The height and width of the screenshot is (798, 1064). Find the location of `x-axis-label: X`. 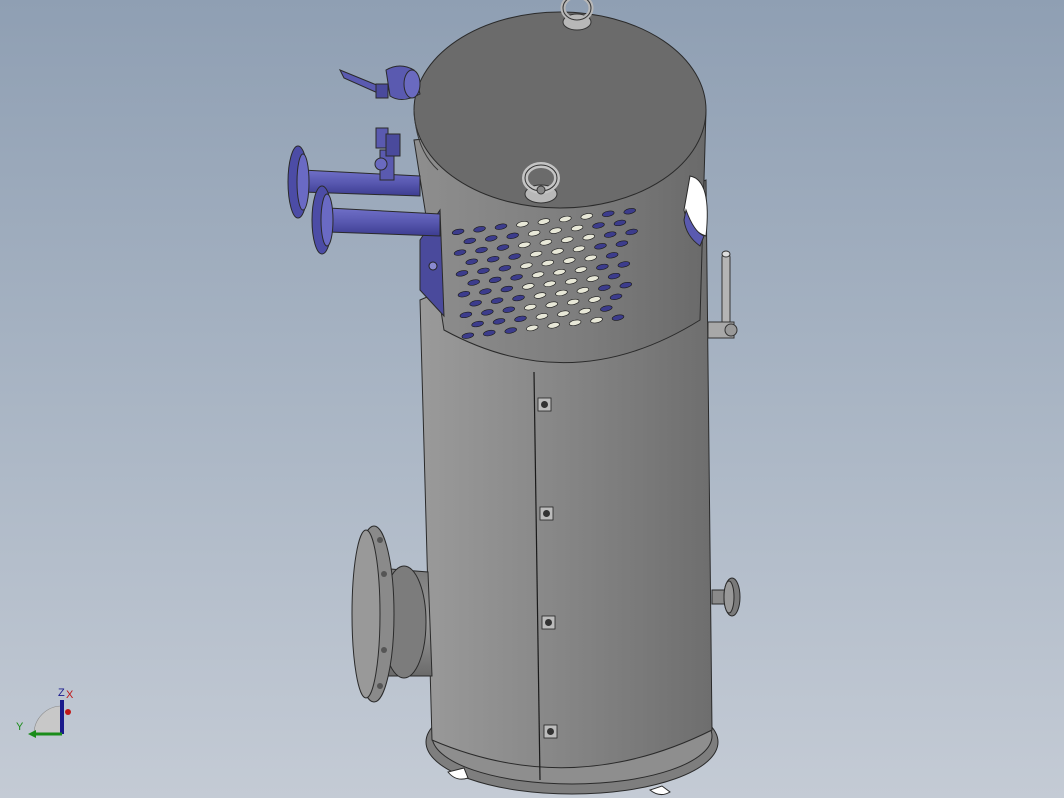

x-axis-label: X is located at coordinates (70, 695).